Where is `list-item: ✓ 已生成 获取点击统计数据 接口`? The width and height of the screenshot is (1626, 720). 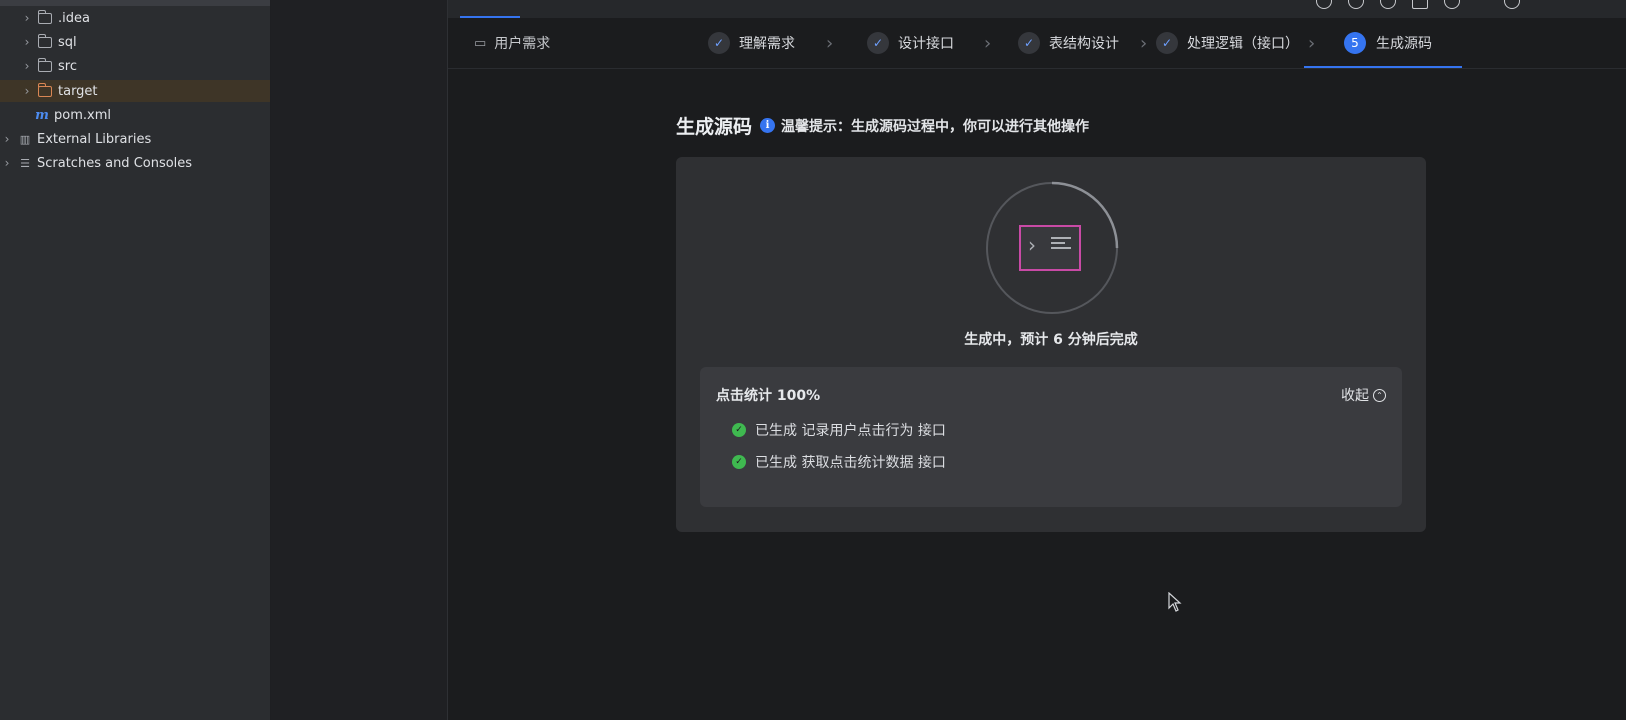
list-item: ✓ 已生成 获取点击统计数据 接口 is located at coordinates (839, 462).